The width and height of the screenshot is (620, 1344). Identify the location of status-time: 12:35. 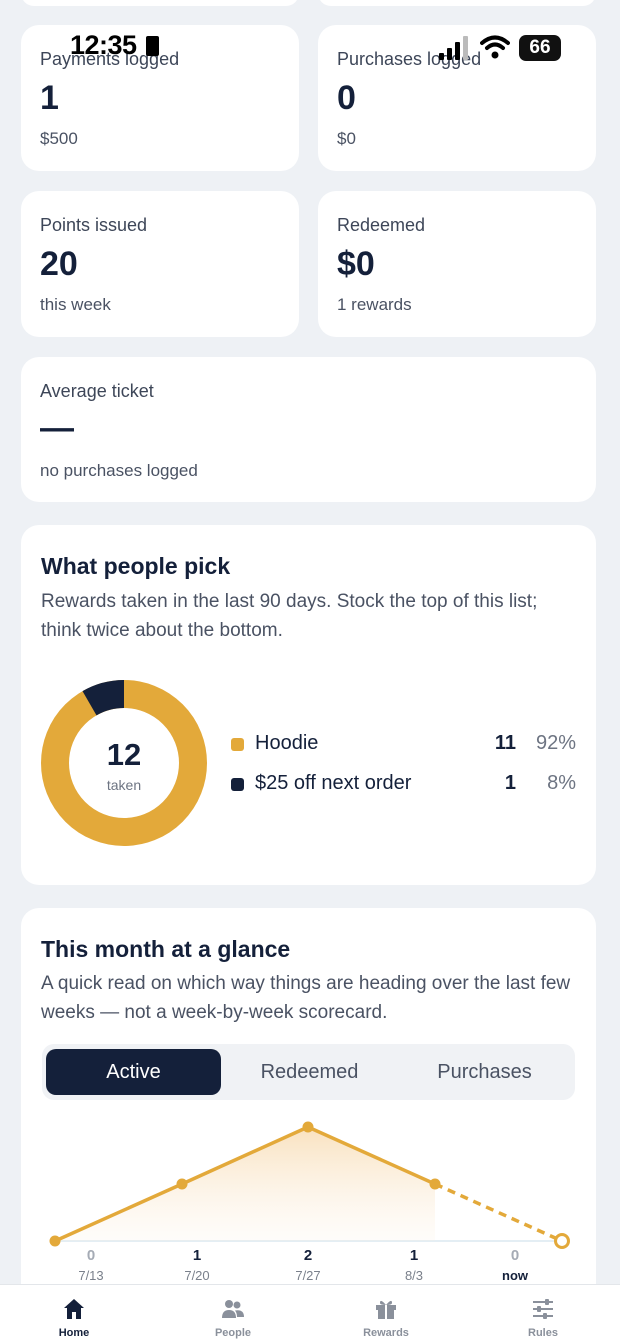
(103, 45).